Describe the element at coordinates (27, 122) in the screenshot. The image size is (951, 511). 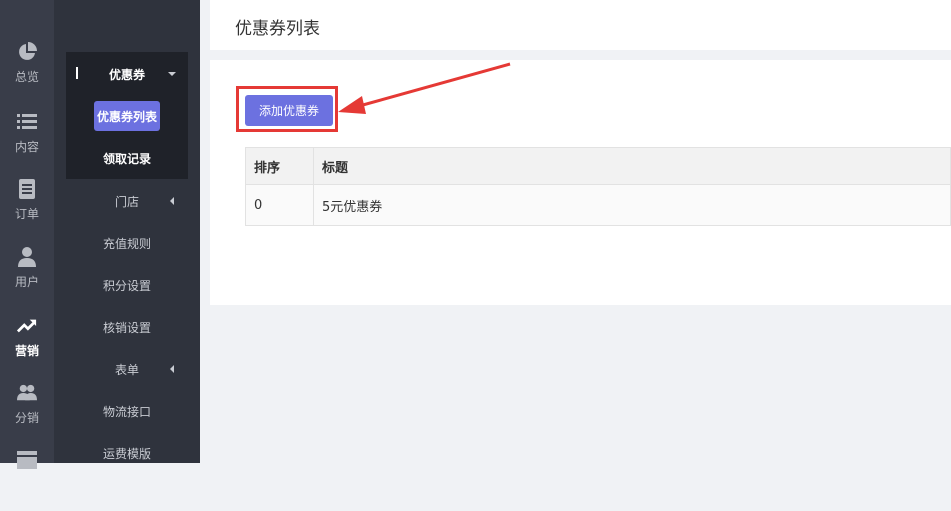
I see `list-icon` at that location.